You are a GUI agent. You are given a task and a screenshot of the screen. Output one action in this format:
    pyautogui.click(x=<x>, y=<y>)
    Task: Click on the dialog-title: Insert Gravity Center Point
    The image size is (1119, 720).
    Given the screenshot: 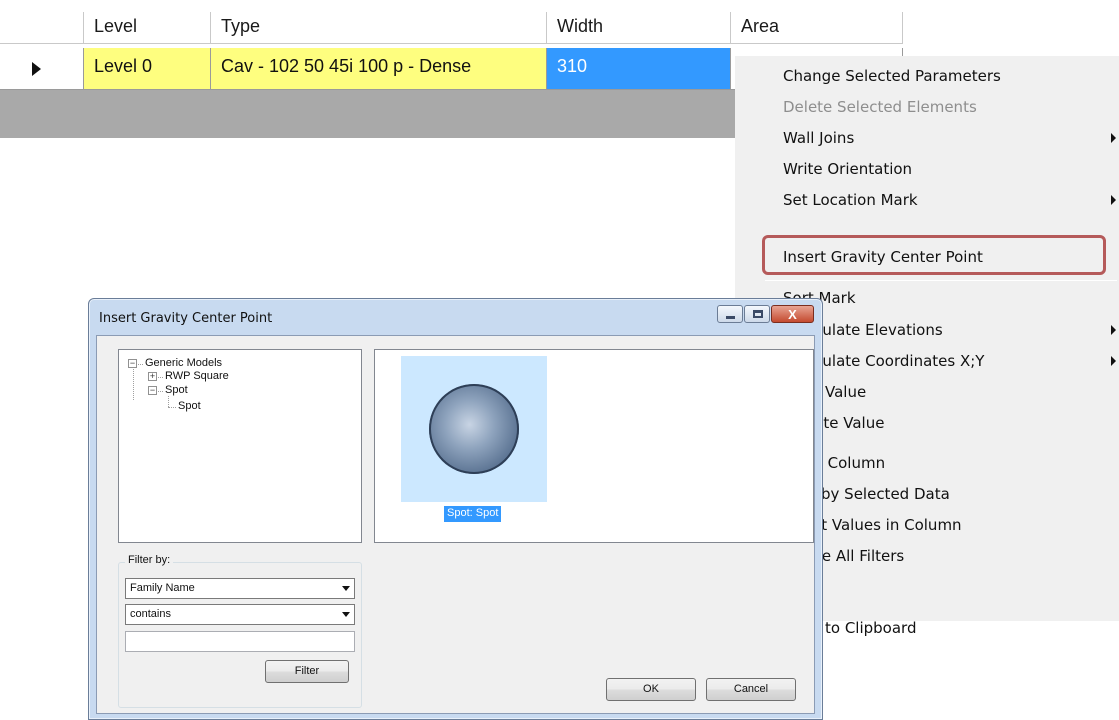 What is the action you would take?
    pyautogui.click(x=186, y=318)
    